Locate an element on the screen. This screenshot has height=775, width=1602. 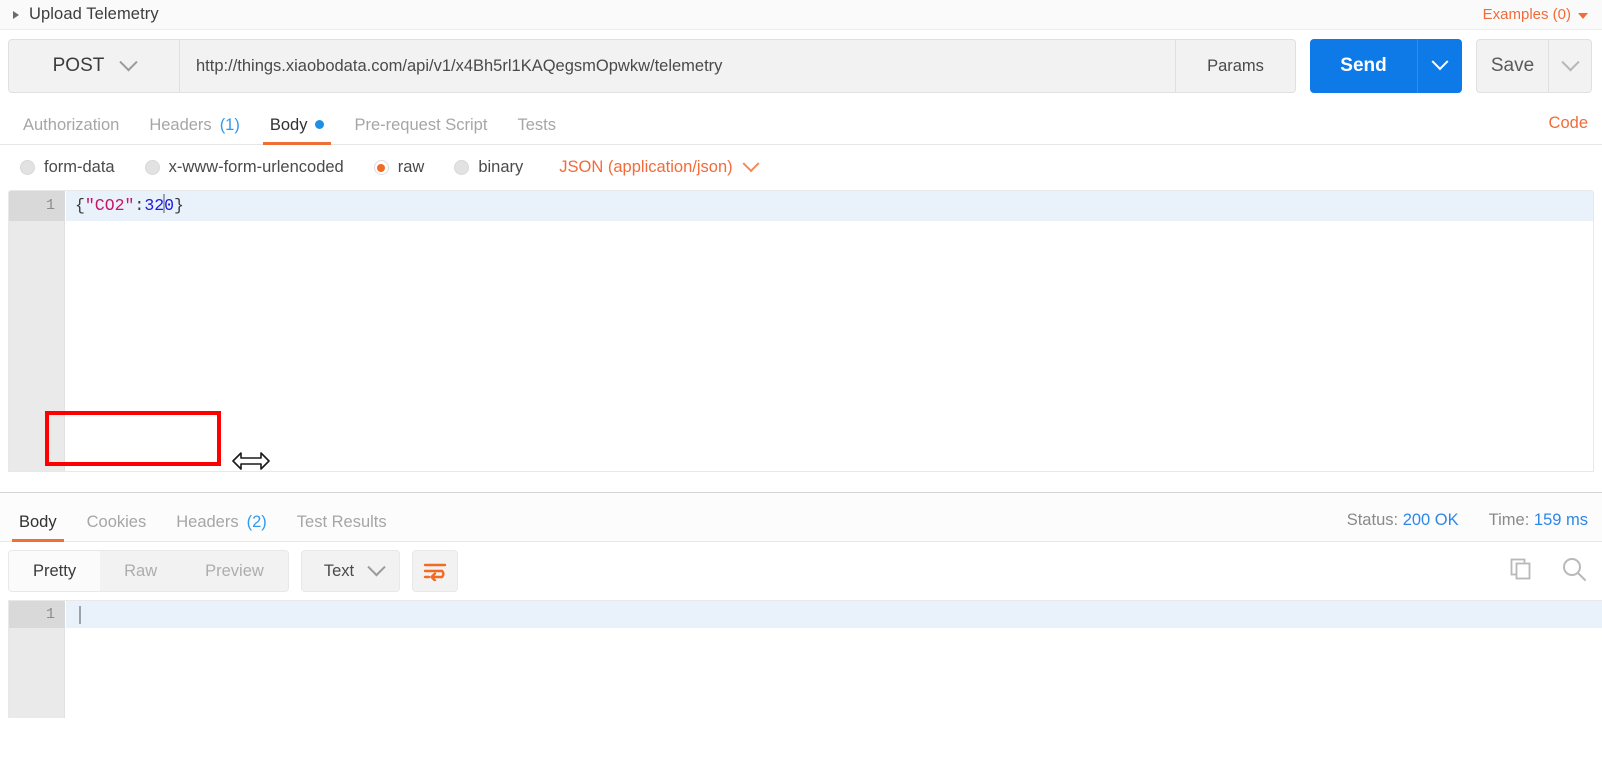
search-icon is located at coordinates (1574, 569).